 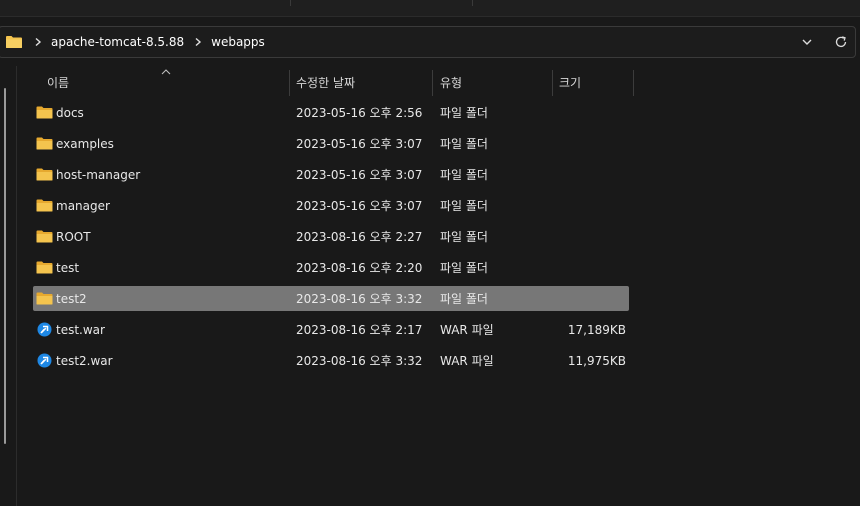 I want to click on file-name: manager, so click(x=83, y=205).